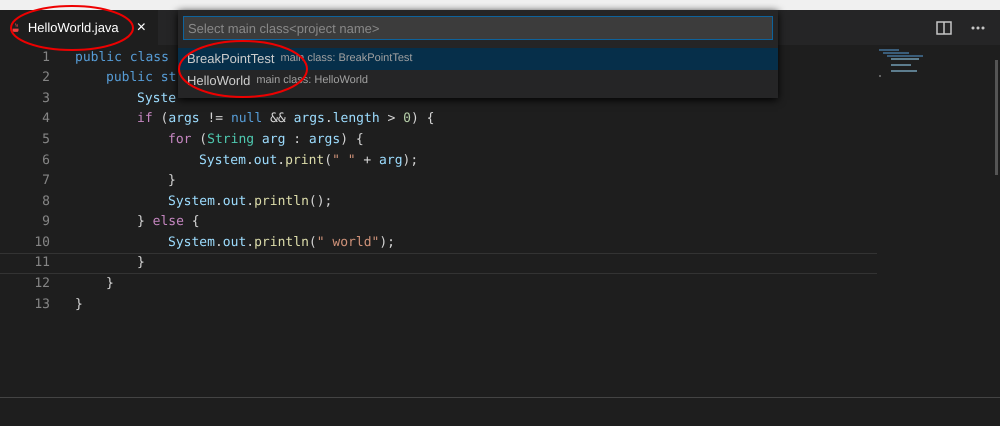 This screenshot has height=426, width=1000. I want to click on line-number: 10, so click(41, 243).